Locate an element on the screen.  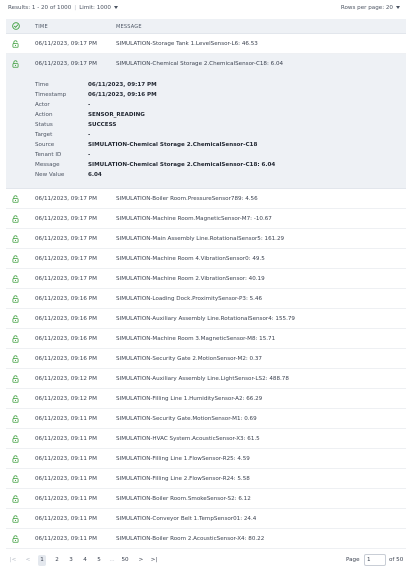
detail-label: Timestamp is located at coordinates (51, 95).